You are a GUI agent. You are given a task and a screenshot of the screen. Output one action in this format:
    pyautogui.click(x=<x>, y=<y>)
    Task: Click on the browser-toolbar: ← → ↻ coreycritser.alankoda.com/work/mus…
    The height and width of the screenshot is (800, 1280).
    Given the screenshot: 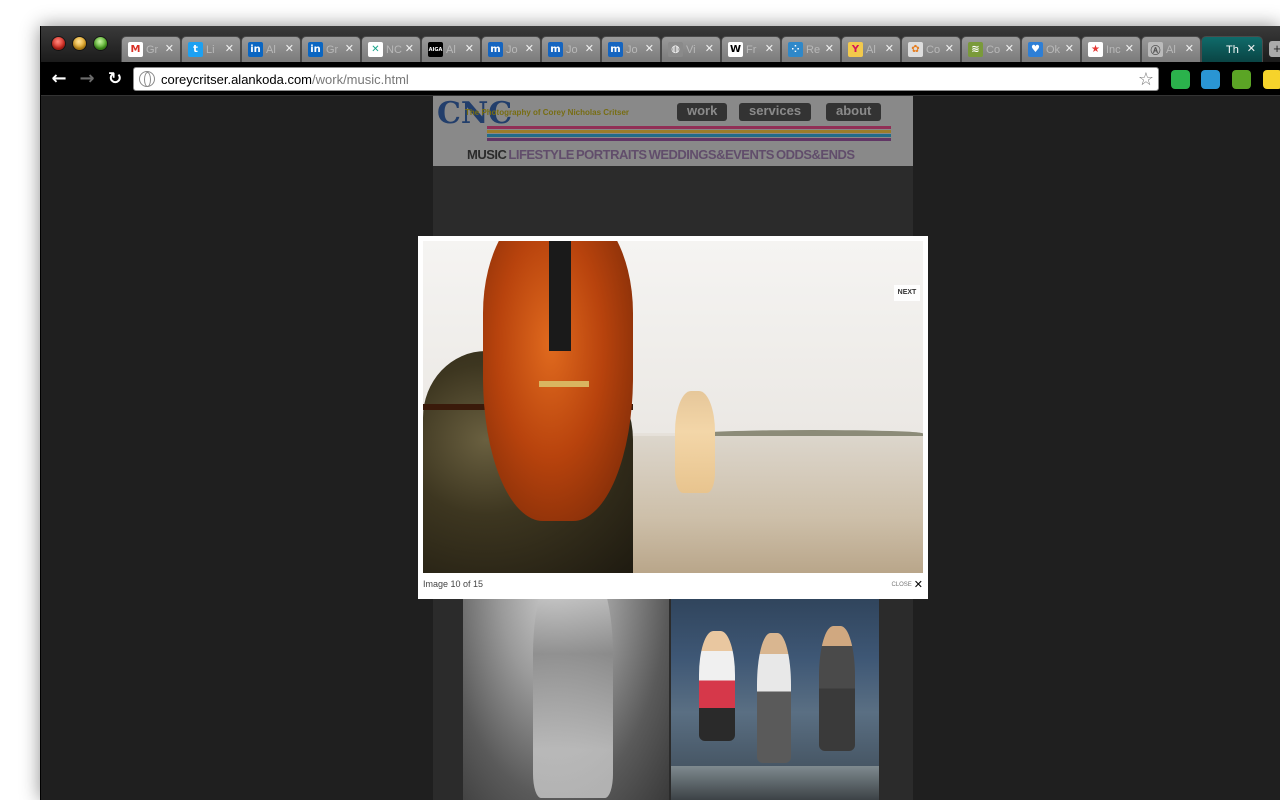 What is the action you would take?
    pyautogui.click(x=660, y=79)
    